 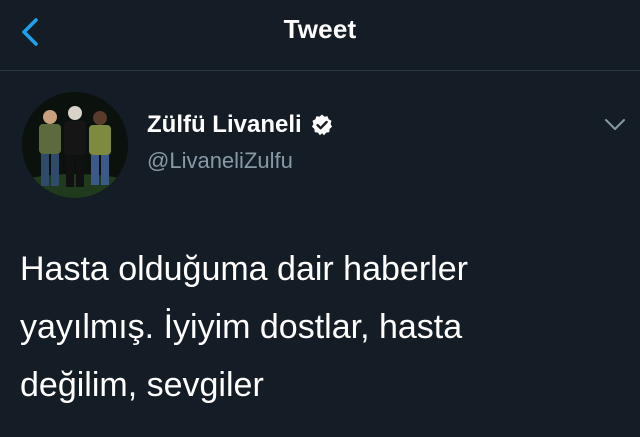 What do you see at coordinates (321, 125) in the screenshot?
I see `verified-badge-icon` at bounding box center [321, 125].